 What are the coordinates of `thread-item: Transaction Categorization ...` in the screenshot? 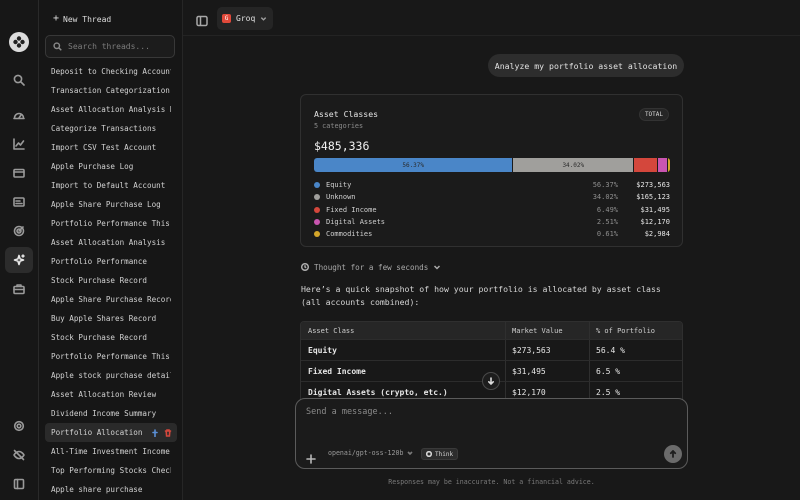 It's located at (111, 90).